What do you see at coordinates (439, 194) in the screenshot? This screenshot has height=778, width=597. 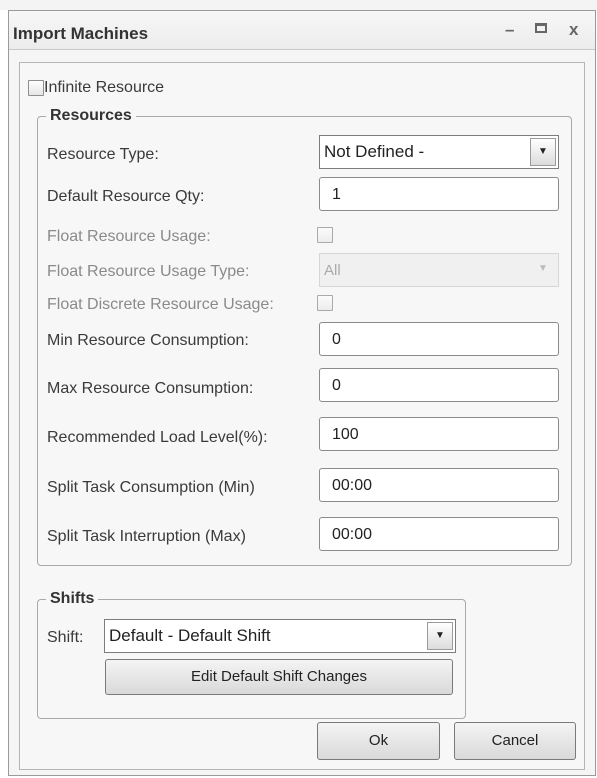 I see `default-resource-qty-input: 1` at bounding box center [439, 194].